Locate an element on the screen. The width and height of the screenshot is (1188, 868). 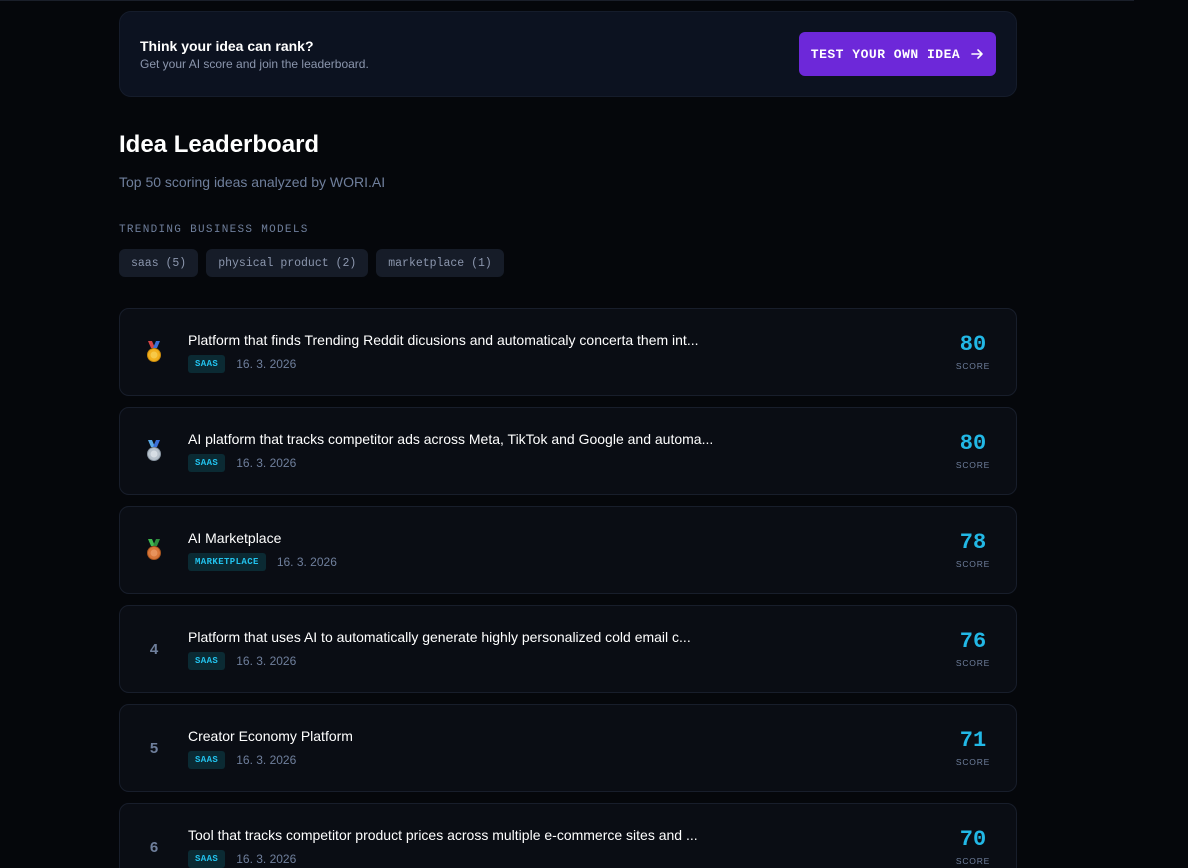
score-value: 78 is located at coordinates (973, 542).